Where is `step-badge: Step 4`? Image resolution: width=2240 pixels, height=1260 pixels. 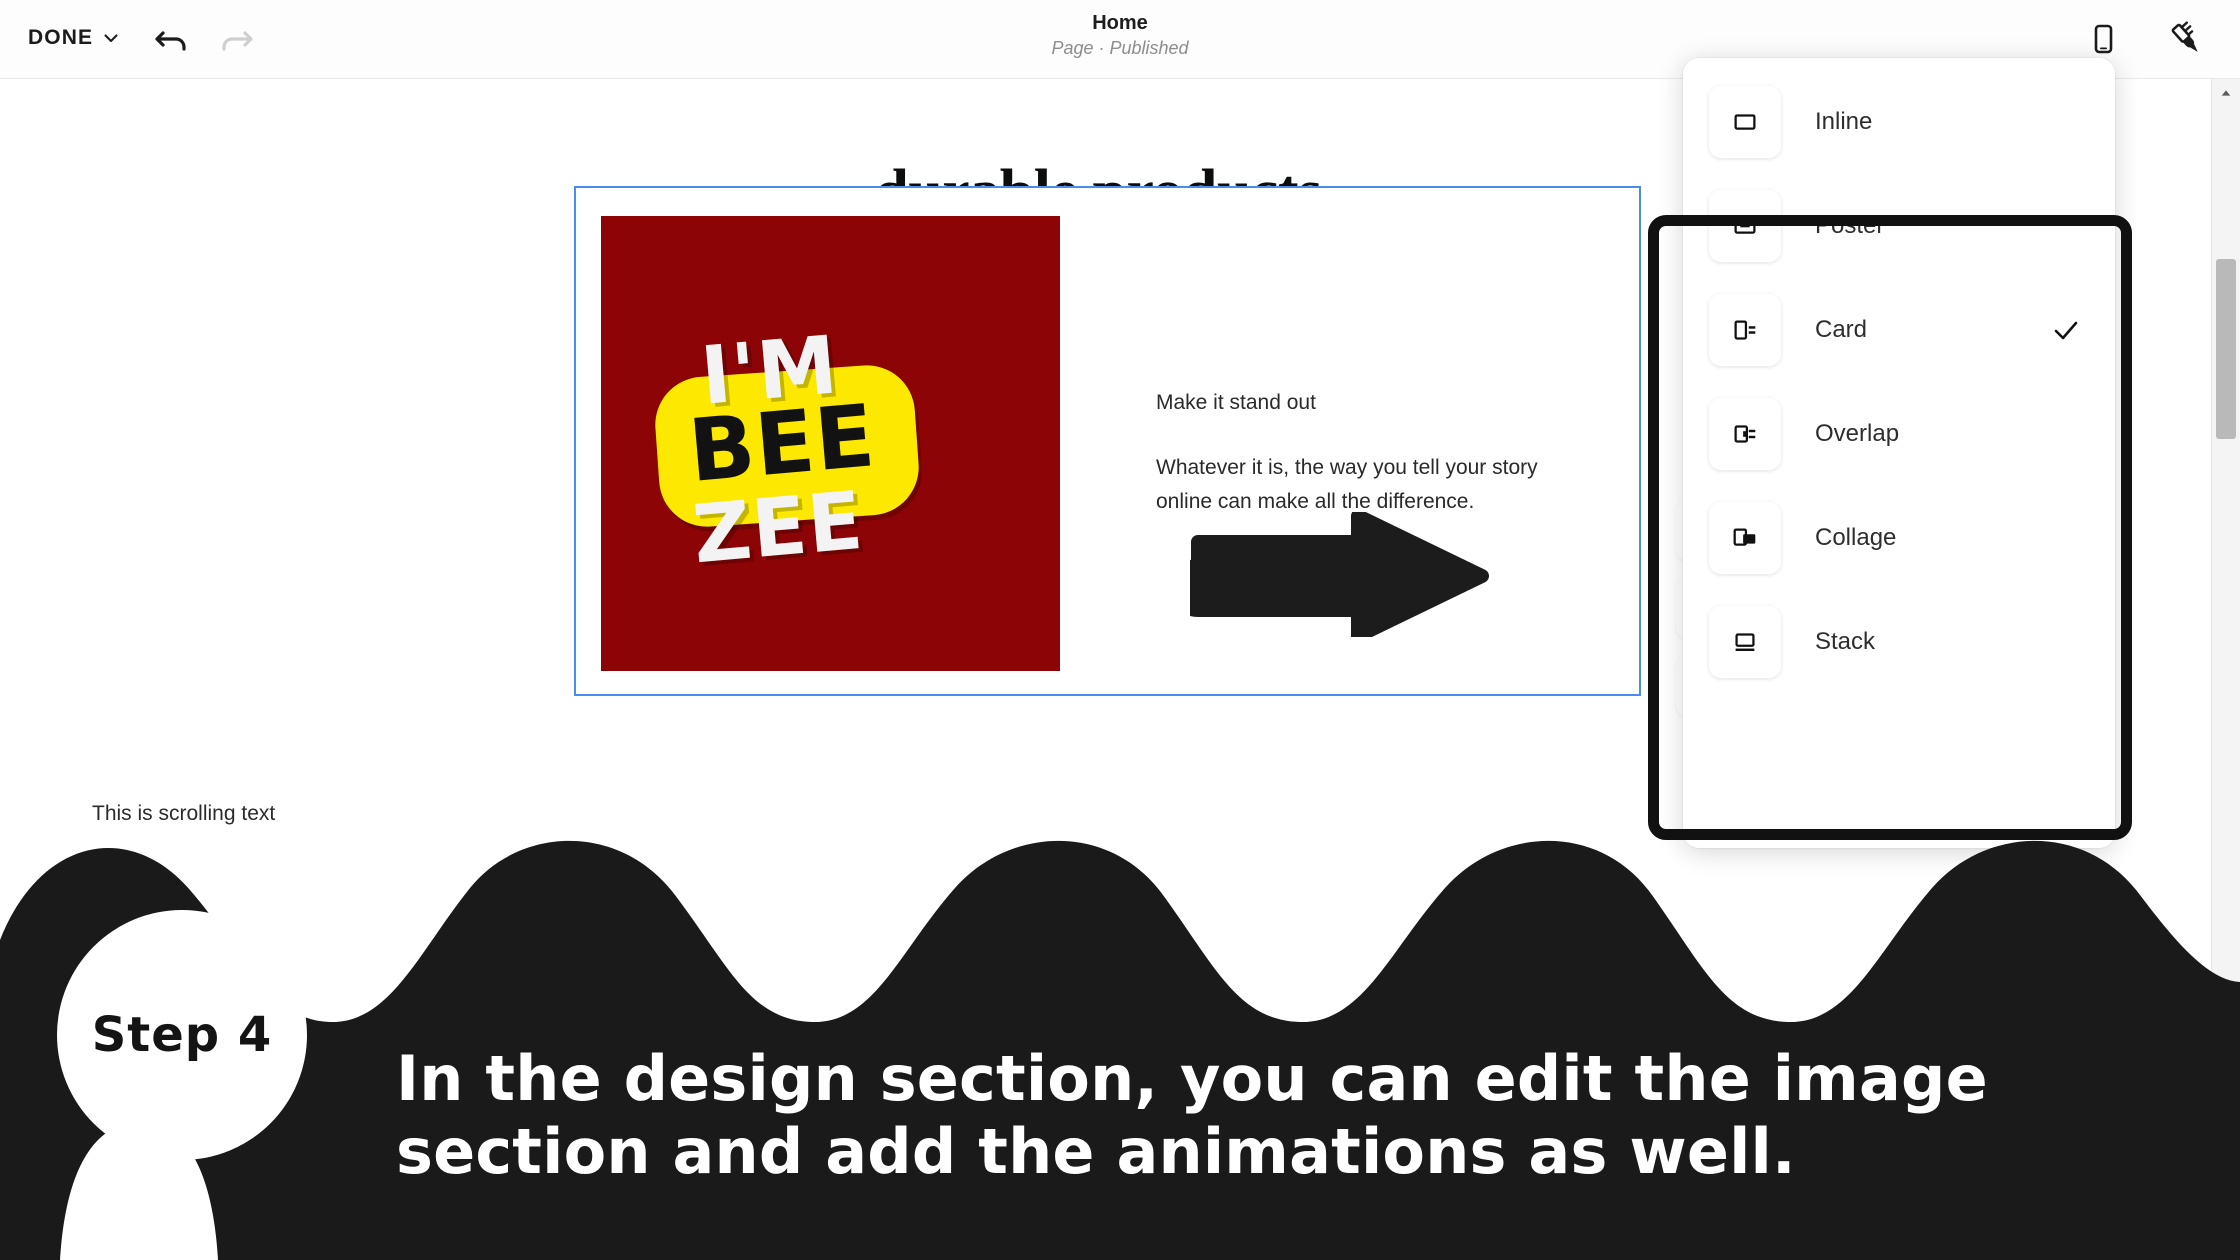
step-badge: Step 4 is located at coordinates (182, 1035).